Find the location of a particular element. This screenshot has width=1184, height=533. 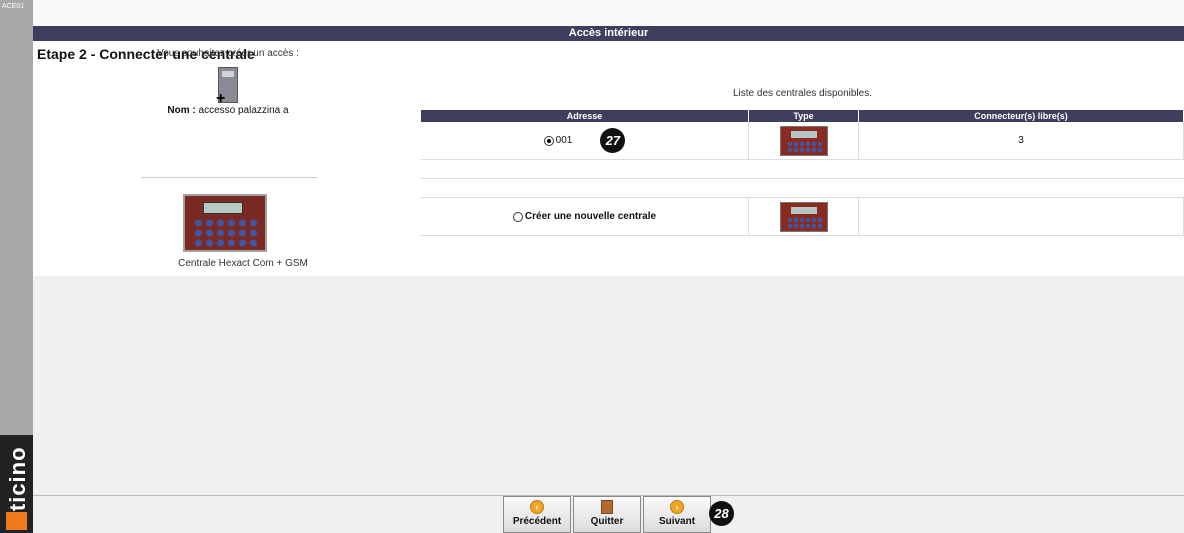

free-connectors-cell: 3 is located at coordinates (1021, 140).